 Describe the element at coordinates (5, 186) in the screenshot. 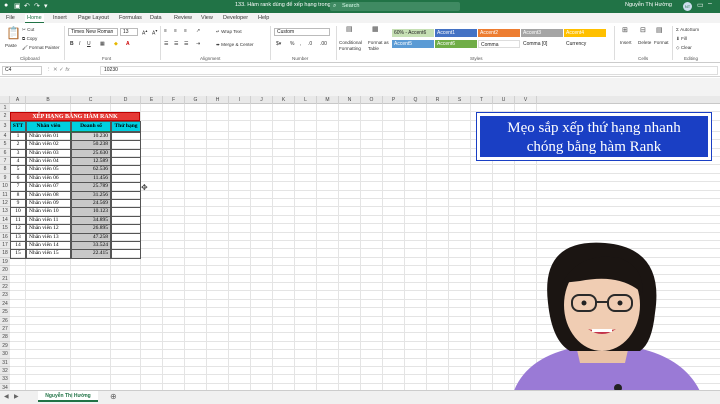

I see `row-header-10: 10` at that location.